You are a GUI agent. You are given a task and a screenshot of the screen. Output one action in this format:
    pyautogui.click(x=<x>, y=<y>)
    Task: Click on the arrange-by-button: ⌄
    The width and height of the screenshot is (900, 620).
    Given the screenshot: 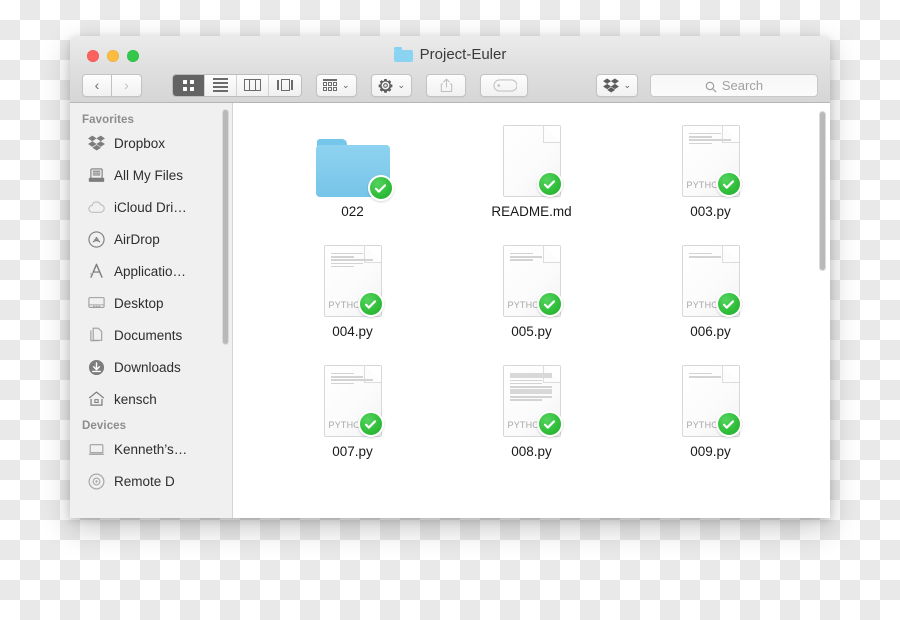 What is the action you would take?
    pyautogui.click(x=336, y=85)
    